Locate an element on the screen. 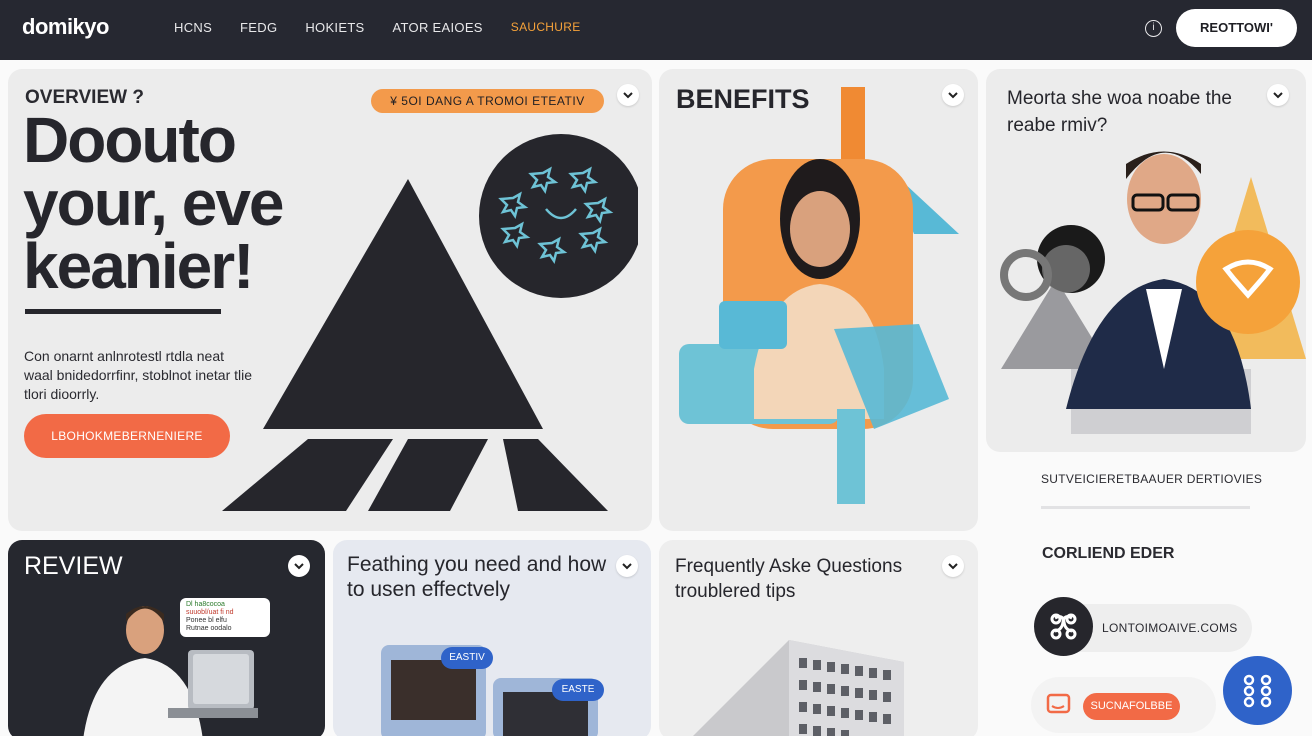 The height and width of the screenshot is (736, 1312). help-circle-icon: i is located at coordinates (1153, 28).